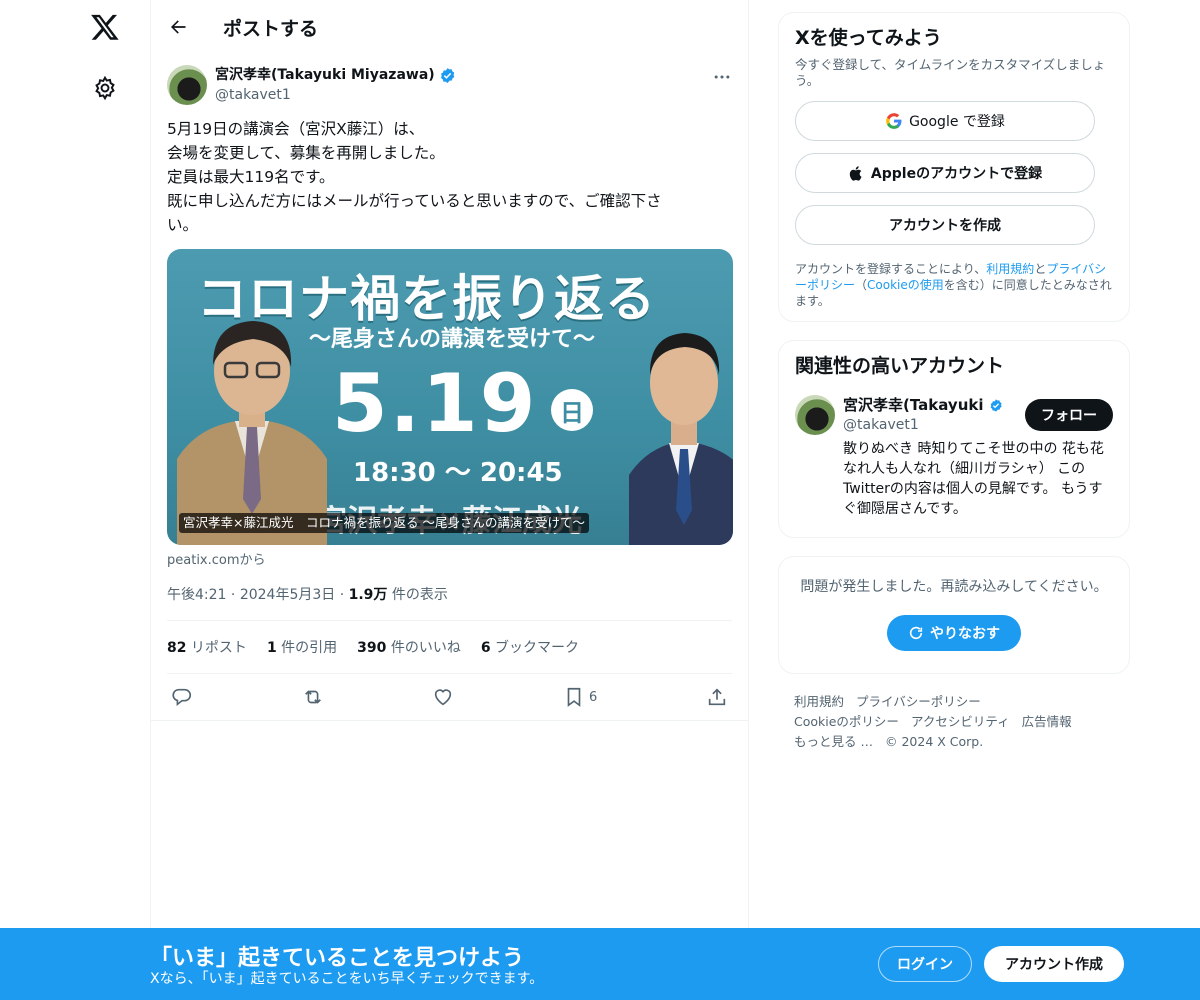 The image size is (1200, 1000). What do you see at coordinates (956, 174) in the screenshot?
I see `apple-signup-label: Appleのアカウントで登録` at bounding box center [956, 174].